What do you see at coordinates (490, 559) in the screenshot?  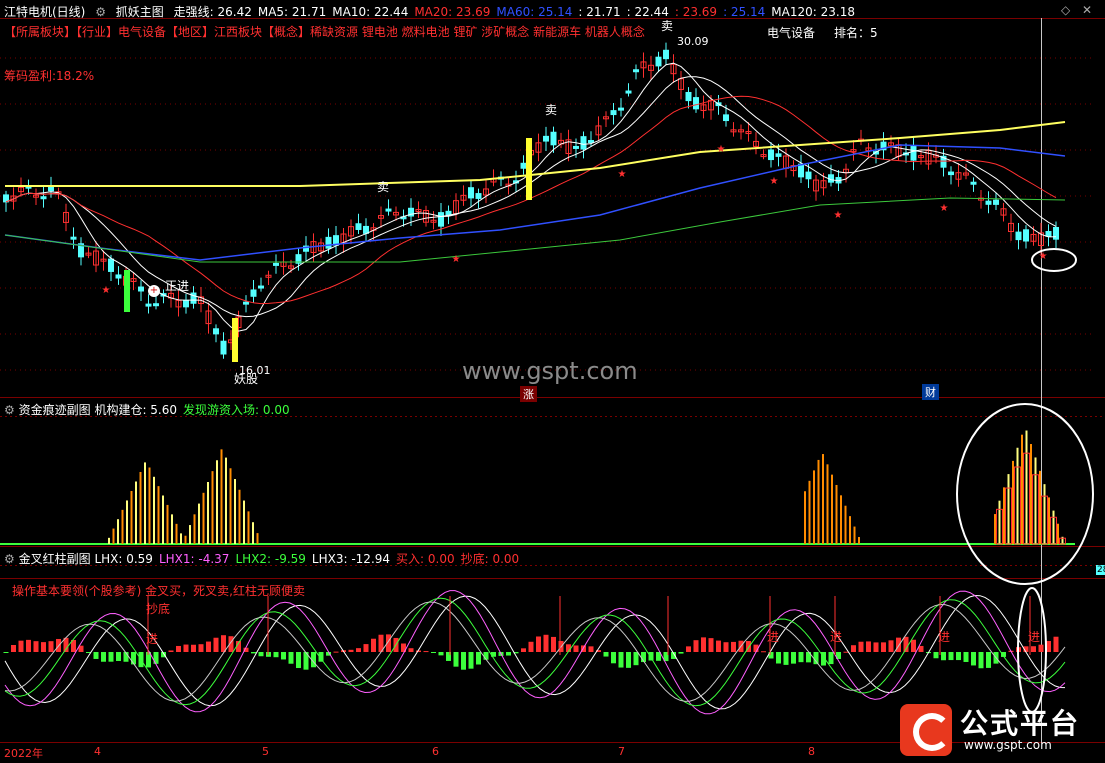 I see `value-item: 抄底: 0.00` at bounding box center [490, 559].